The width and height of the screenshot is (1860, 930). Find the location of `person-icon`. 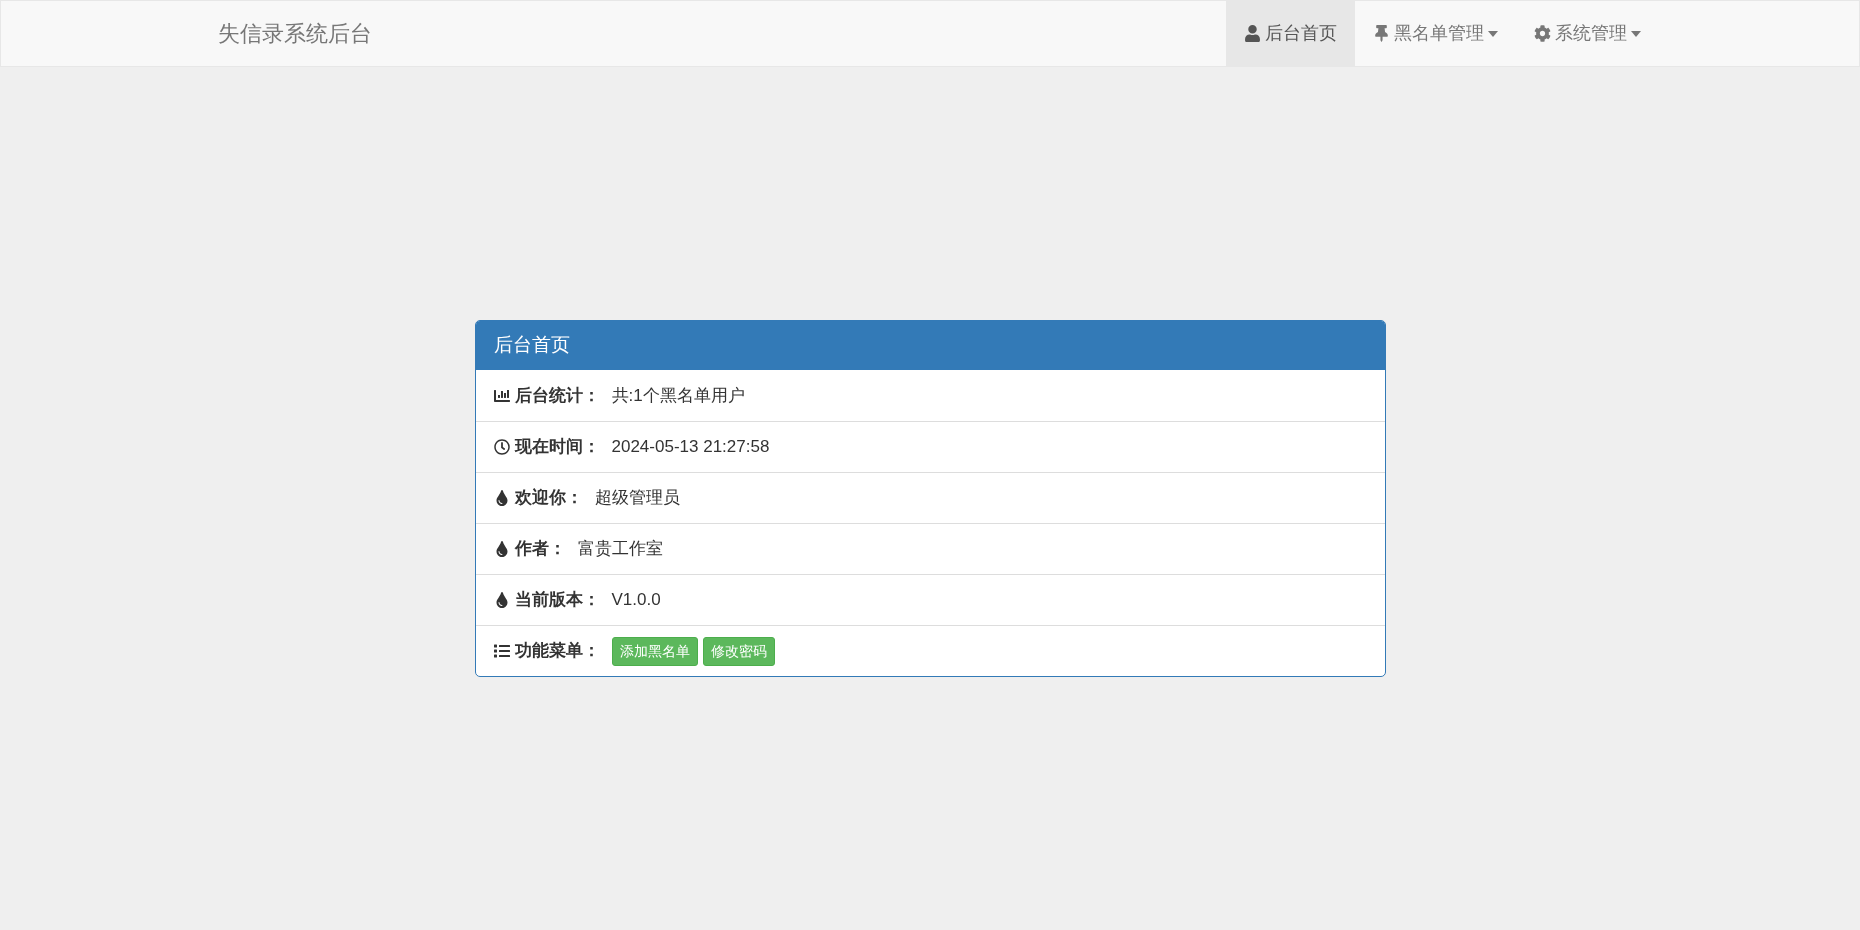

person-icon is located at coordinates (1252, 33).